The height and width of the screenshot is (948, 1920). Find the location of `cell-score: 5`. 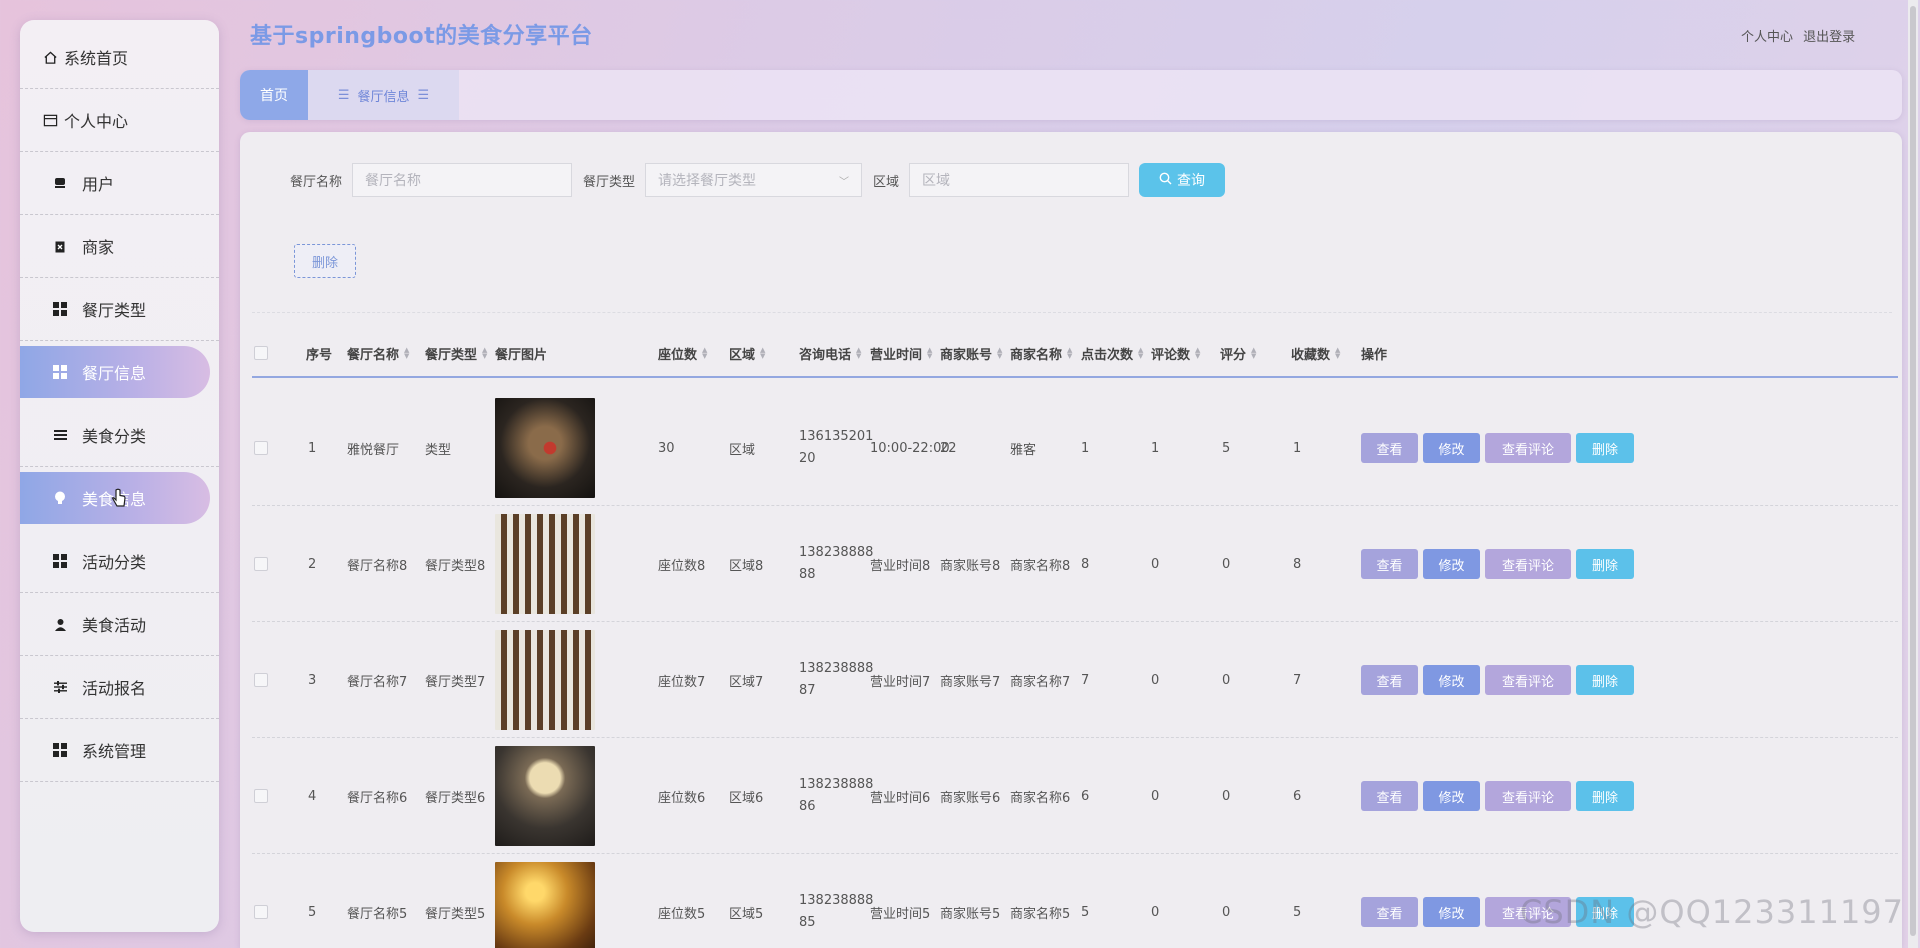

cell-score: 5 is located at coordinates (1226, 448).